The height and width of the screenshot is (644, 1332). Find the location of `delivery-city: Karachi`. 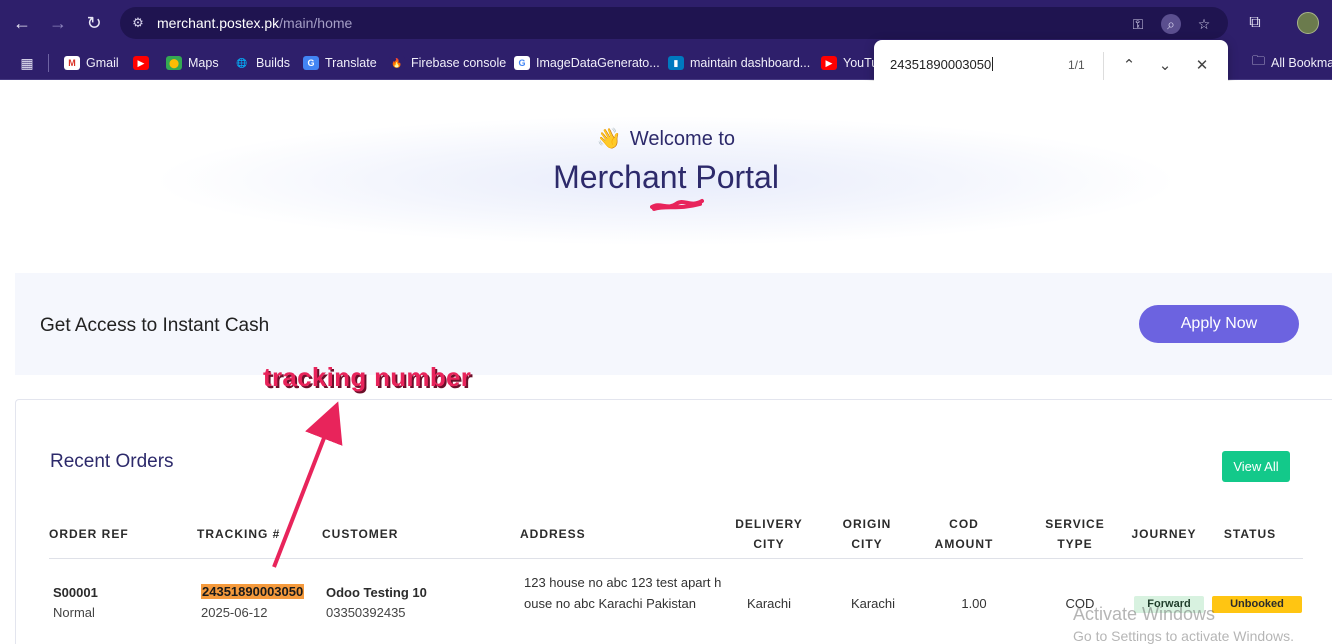

delivery-city: Karachi is located at coordinates (769, 603).